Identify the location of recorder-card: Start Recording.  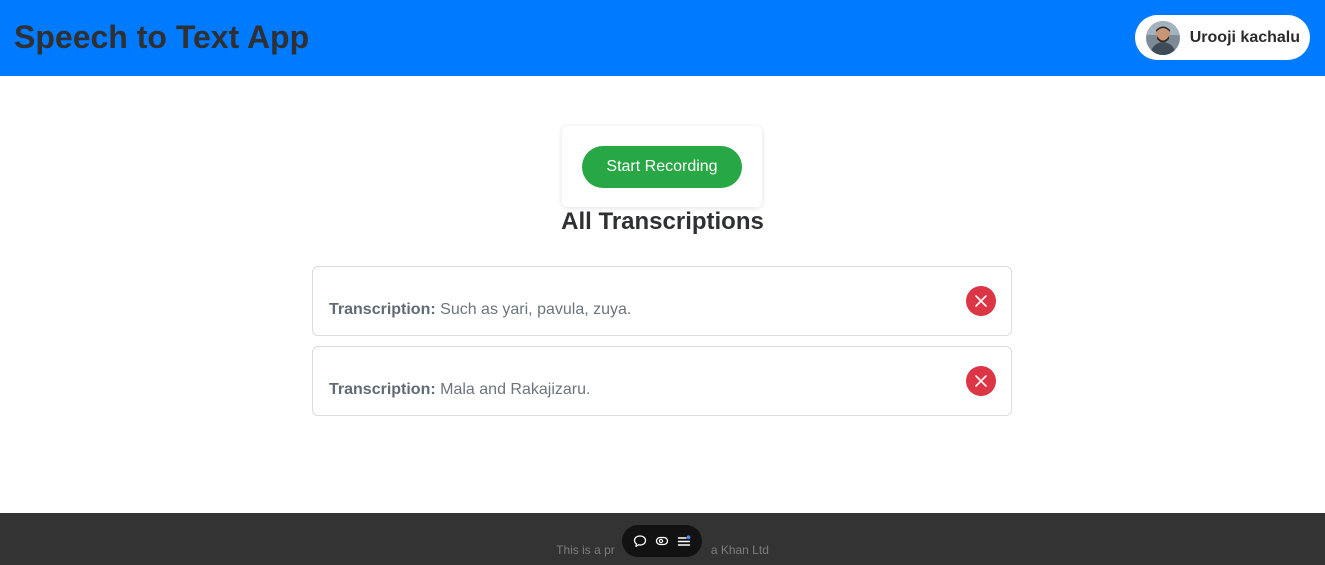
(662, 166).